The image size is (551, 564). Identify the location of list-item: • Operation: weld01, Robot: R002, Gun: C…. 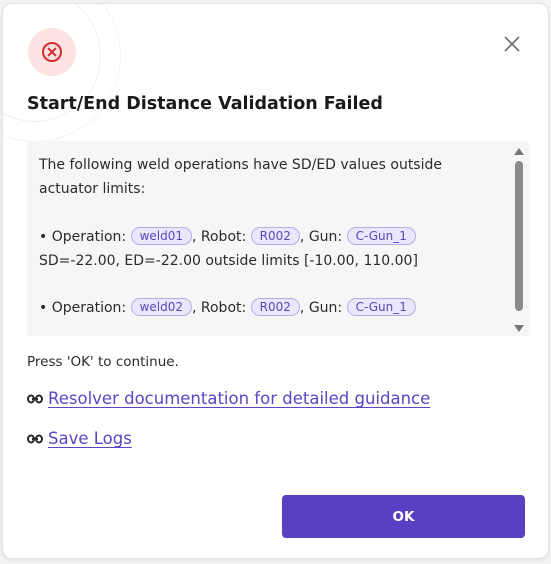
(228, 248).